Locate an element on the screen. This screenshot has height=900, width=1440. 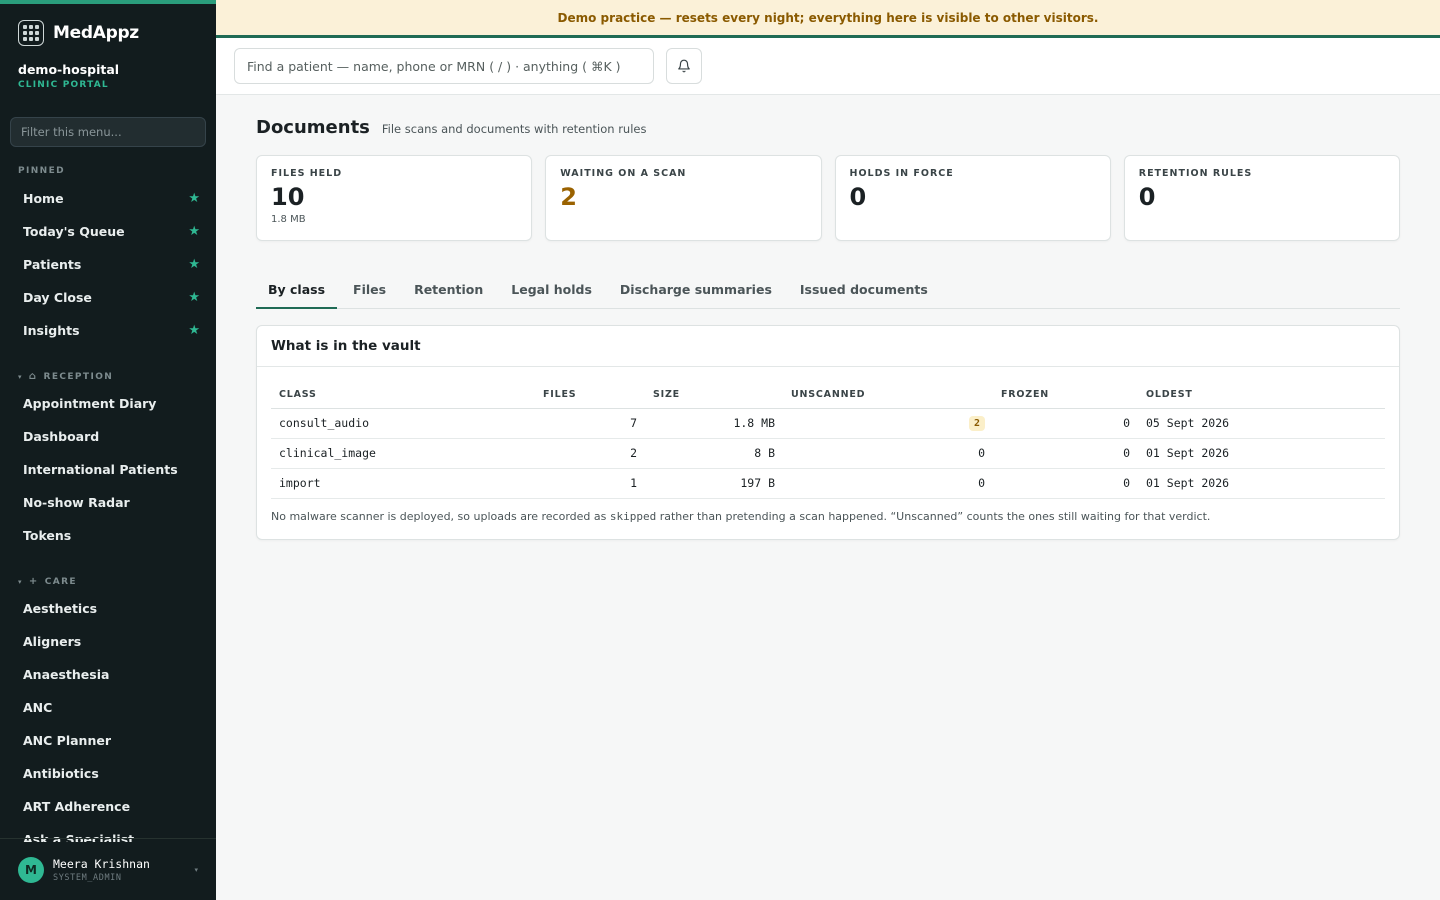
column-header-files: FILES is located at coordinates (590, 395).